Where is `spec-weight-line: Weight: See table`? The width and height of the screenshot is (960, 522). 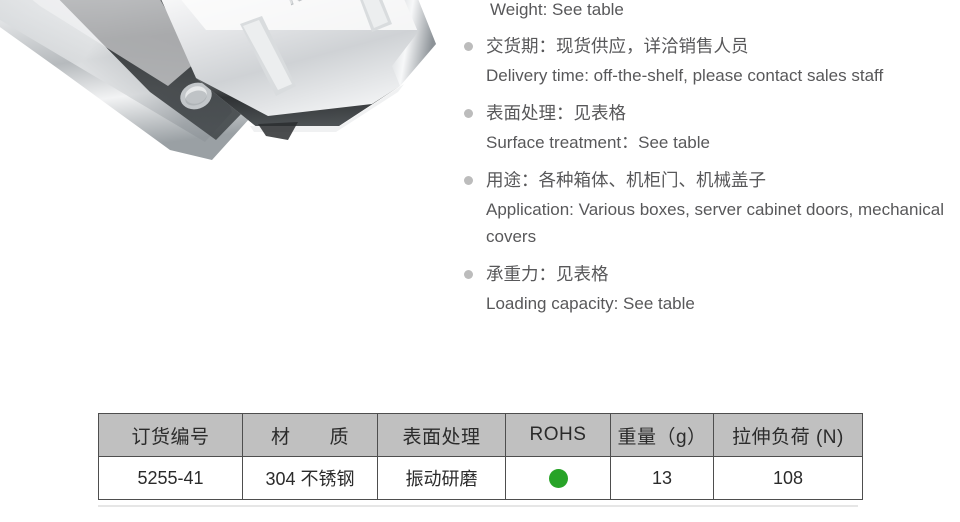 spec-weight-line: Weight: See table is located at coordinates (557, 9).